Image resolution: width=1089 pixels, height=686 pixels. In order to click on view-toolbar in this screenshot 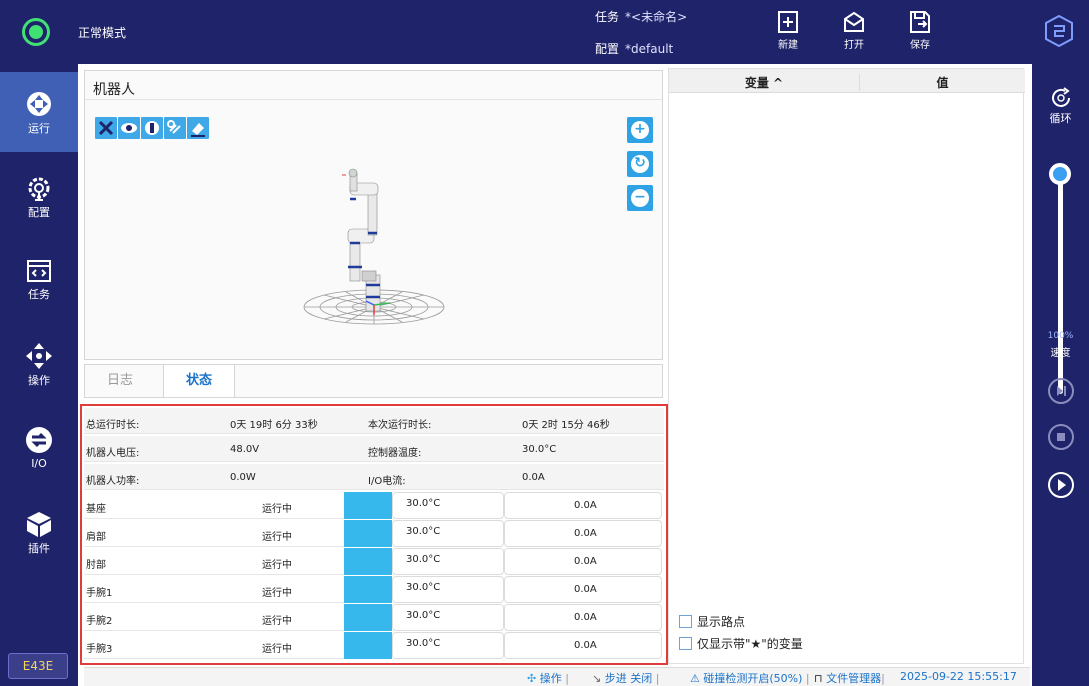, I will do `click(152, 129)`.